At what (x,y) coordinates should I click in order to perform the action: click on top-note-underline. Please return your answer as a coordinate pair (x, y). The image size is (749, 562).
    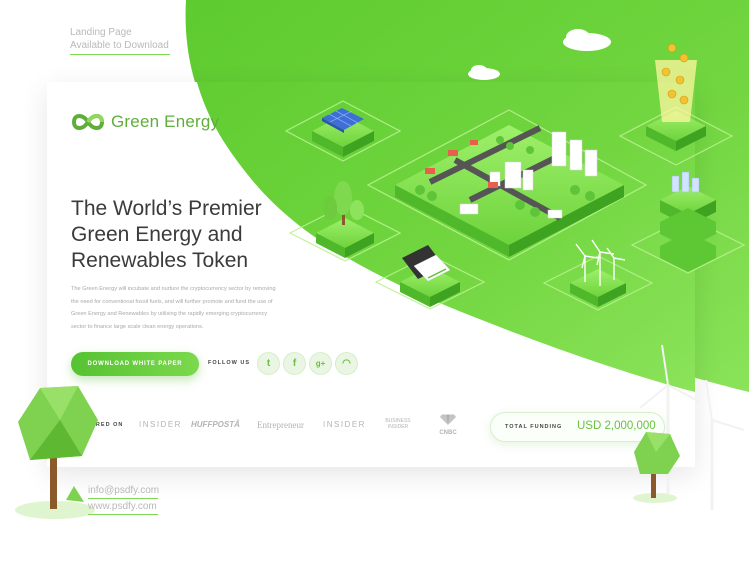
    Looking at the image, I should click on (120, 54).